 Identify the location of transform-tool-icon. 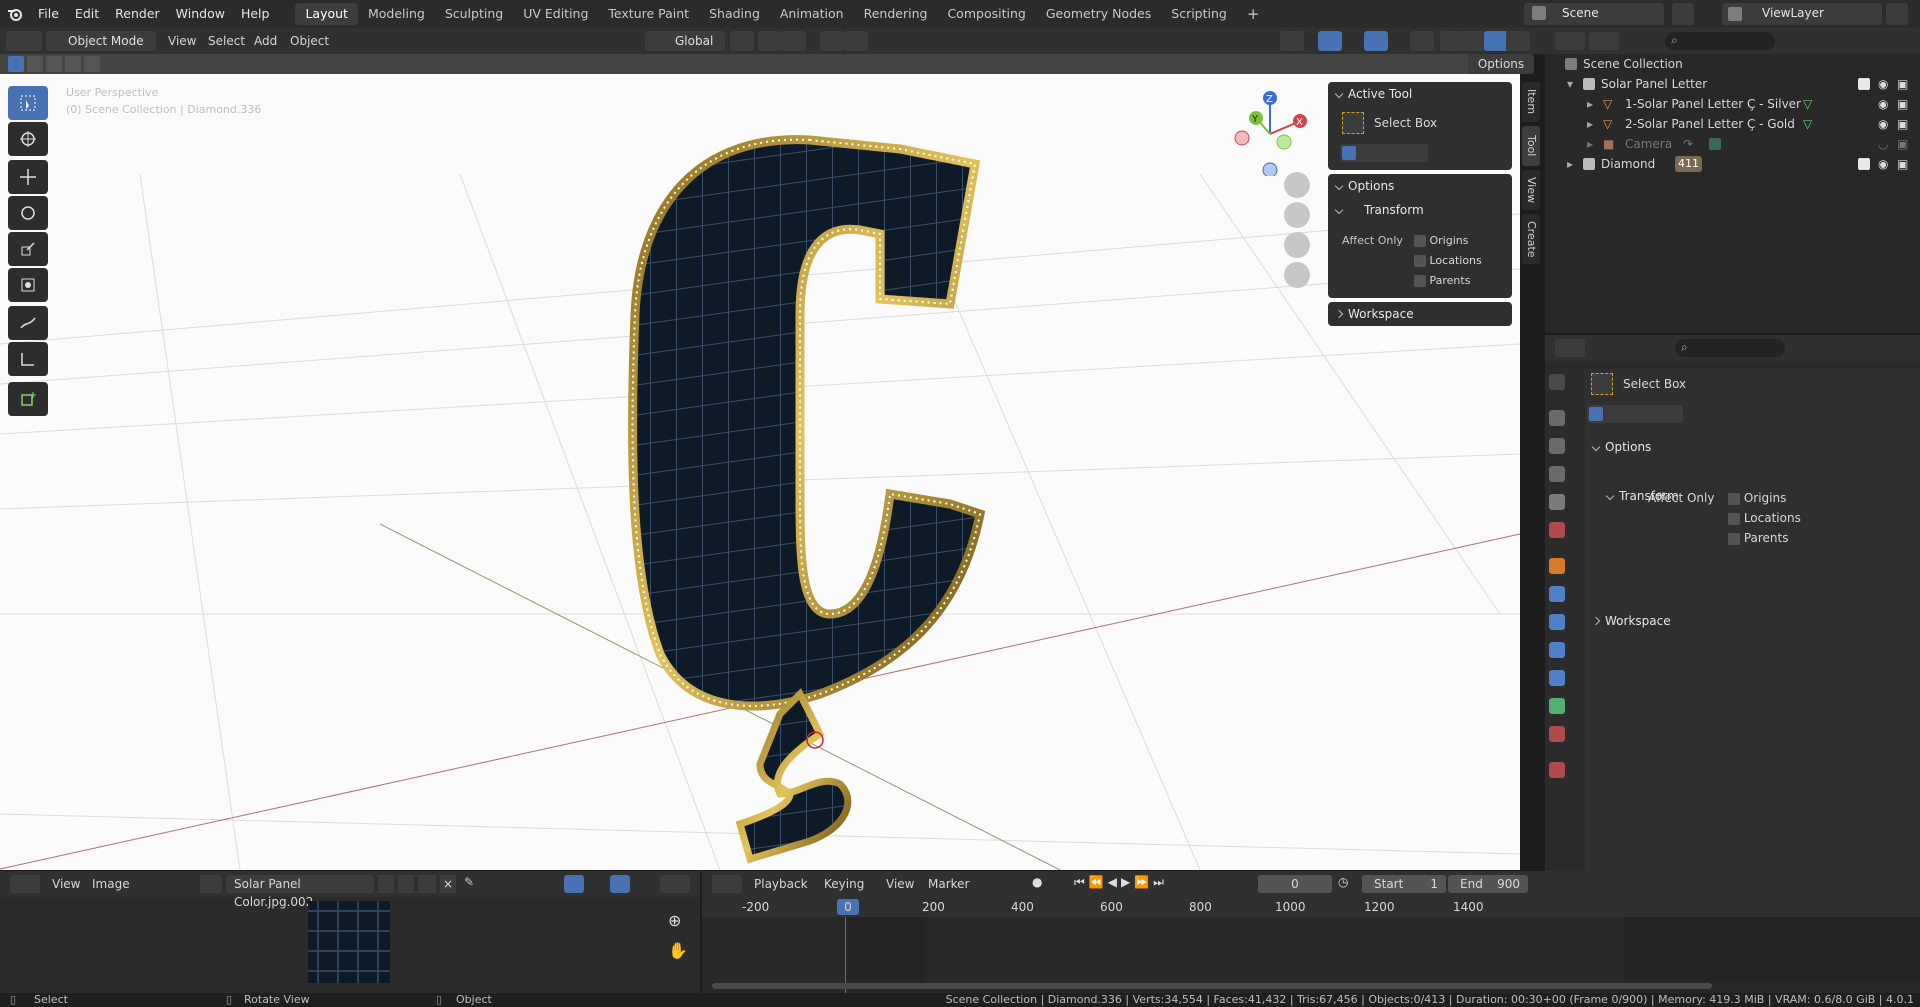
(28, 285).